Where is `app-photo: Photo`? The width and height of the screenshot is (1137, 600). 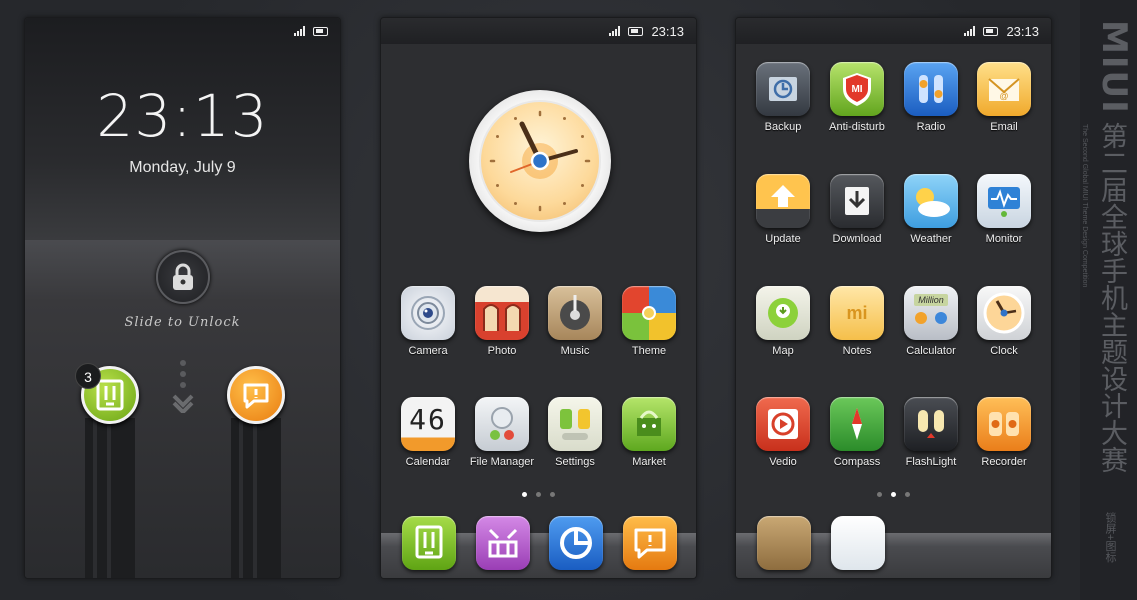 app-photo: Photo is located at coordinates (502, 331).